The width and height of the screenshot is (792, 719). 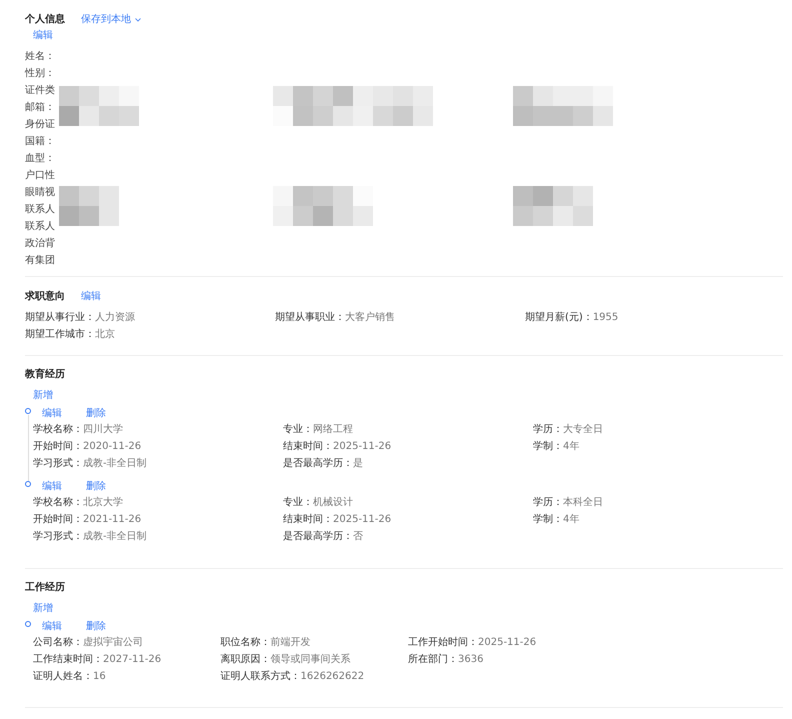 What do you see at coordinates (40, 107) in the screenshot?
I see `field-label: 邮箱：` at bounding box center [40, 107].